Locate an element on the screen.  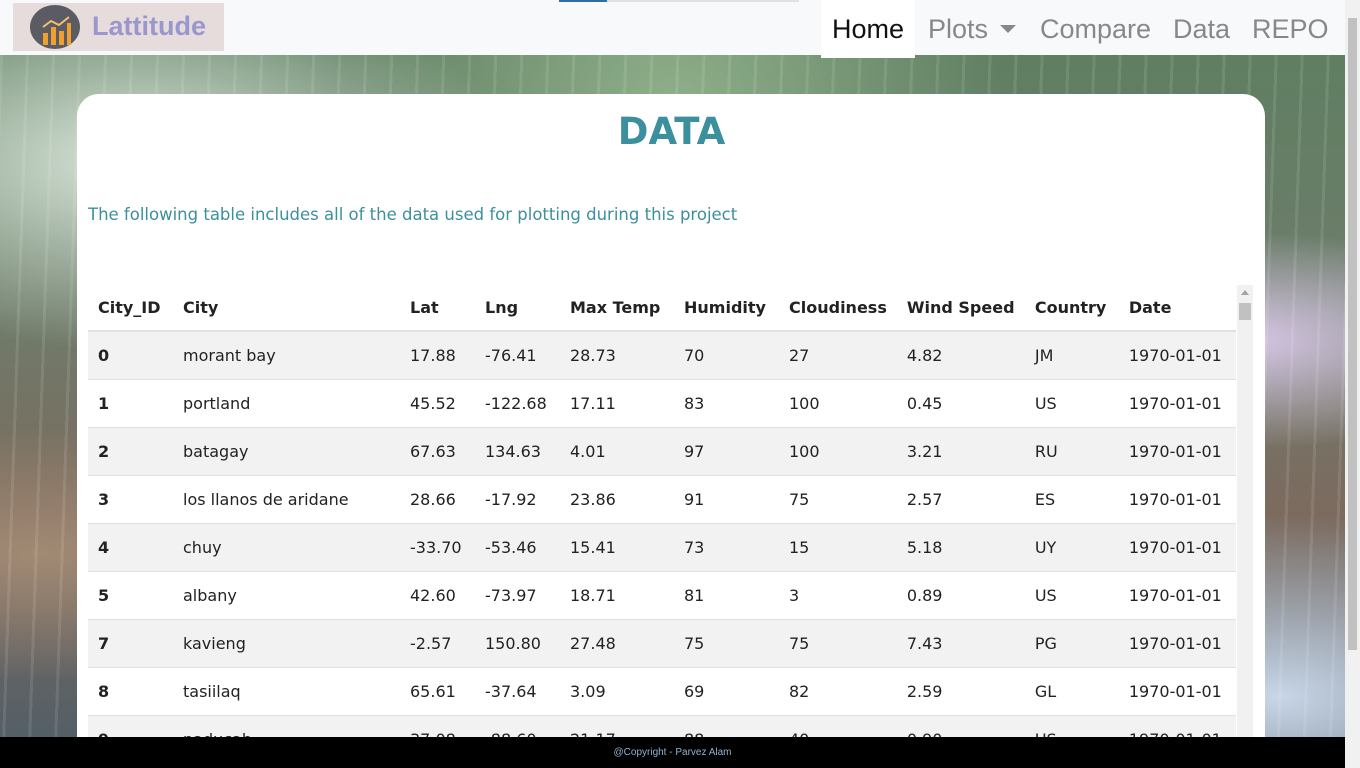
table-cell: 150.80 is located at coordinates (517, 642).